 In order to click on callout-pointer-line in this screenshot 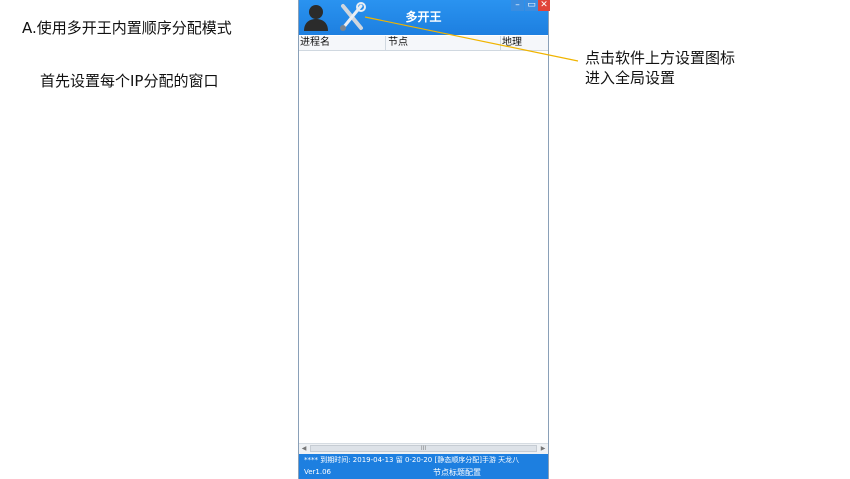, I will do `click(471, 39)`.